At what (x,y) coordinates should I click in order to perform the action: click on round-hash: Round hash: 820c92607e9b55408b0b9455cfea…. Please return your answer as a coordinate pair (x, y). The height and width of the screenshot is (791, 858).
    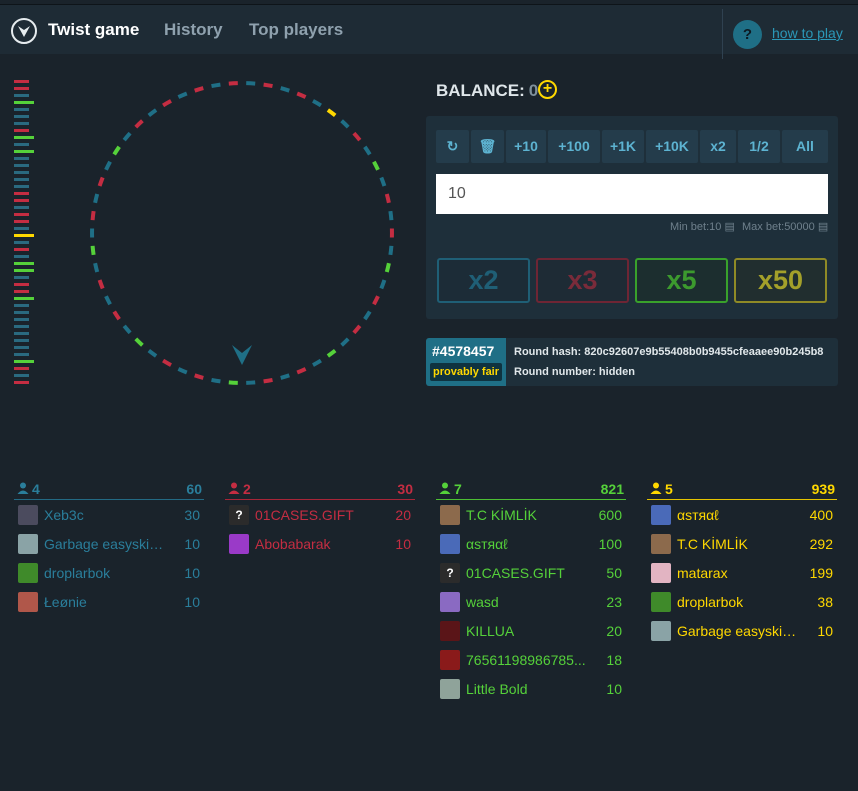
    Looking at the image, I should click on (669, 352).